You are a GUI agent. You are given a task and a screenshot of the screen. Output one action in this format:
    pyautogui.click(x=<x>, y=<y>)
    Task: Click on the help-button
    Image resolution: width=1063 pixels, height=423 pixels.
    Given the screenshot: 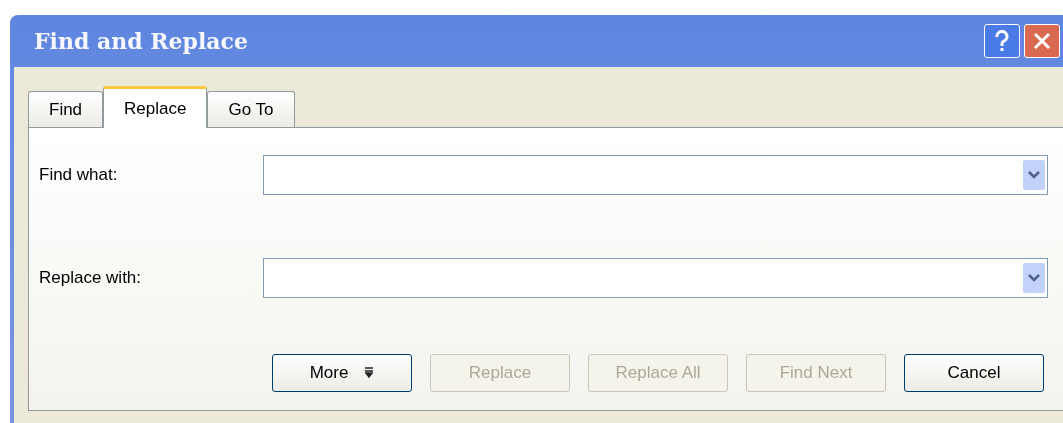 What is the action you would take?
    pyautogui.click(x=1002, y=41)
    